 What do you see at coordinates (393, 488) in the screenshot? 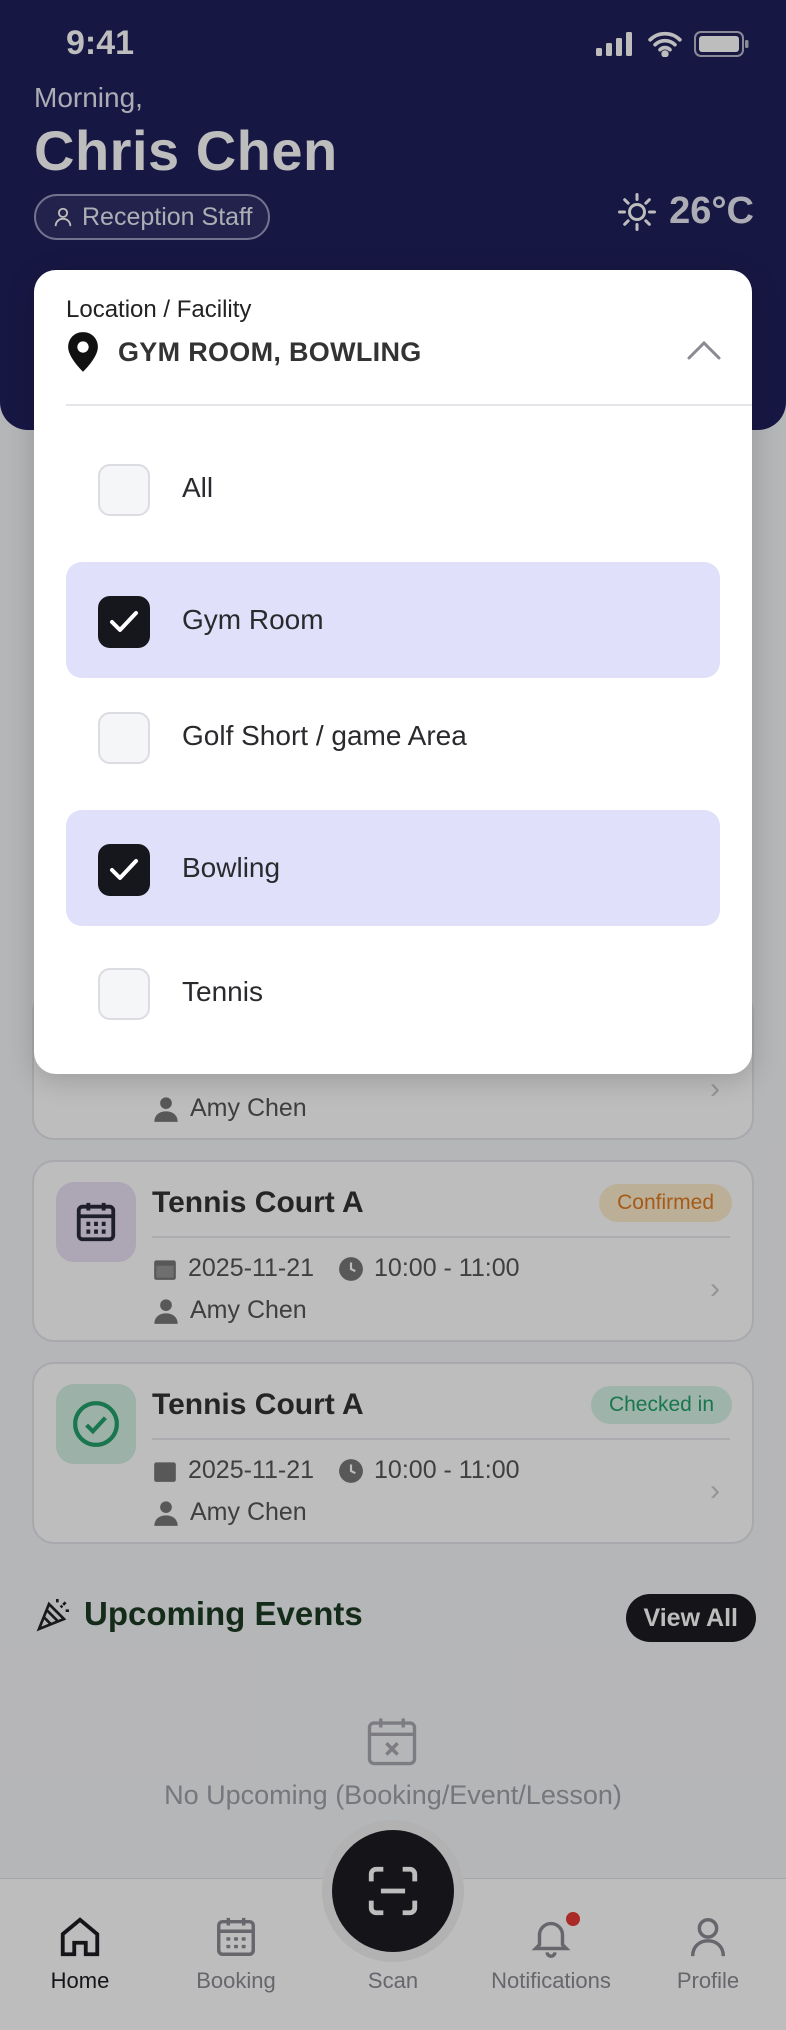
I see `option-all: All` at bounding box center [393, 488].